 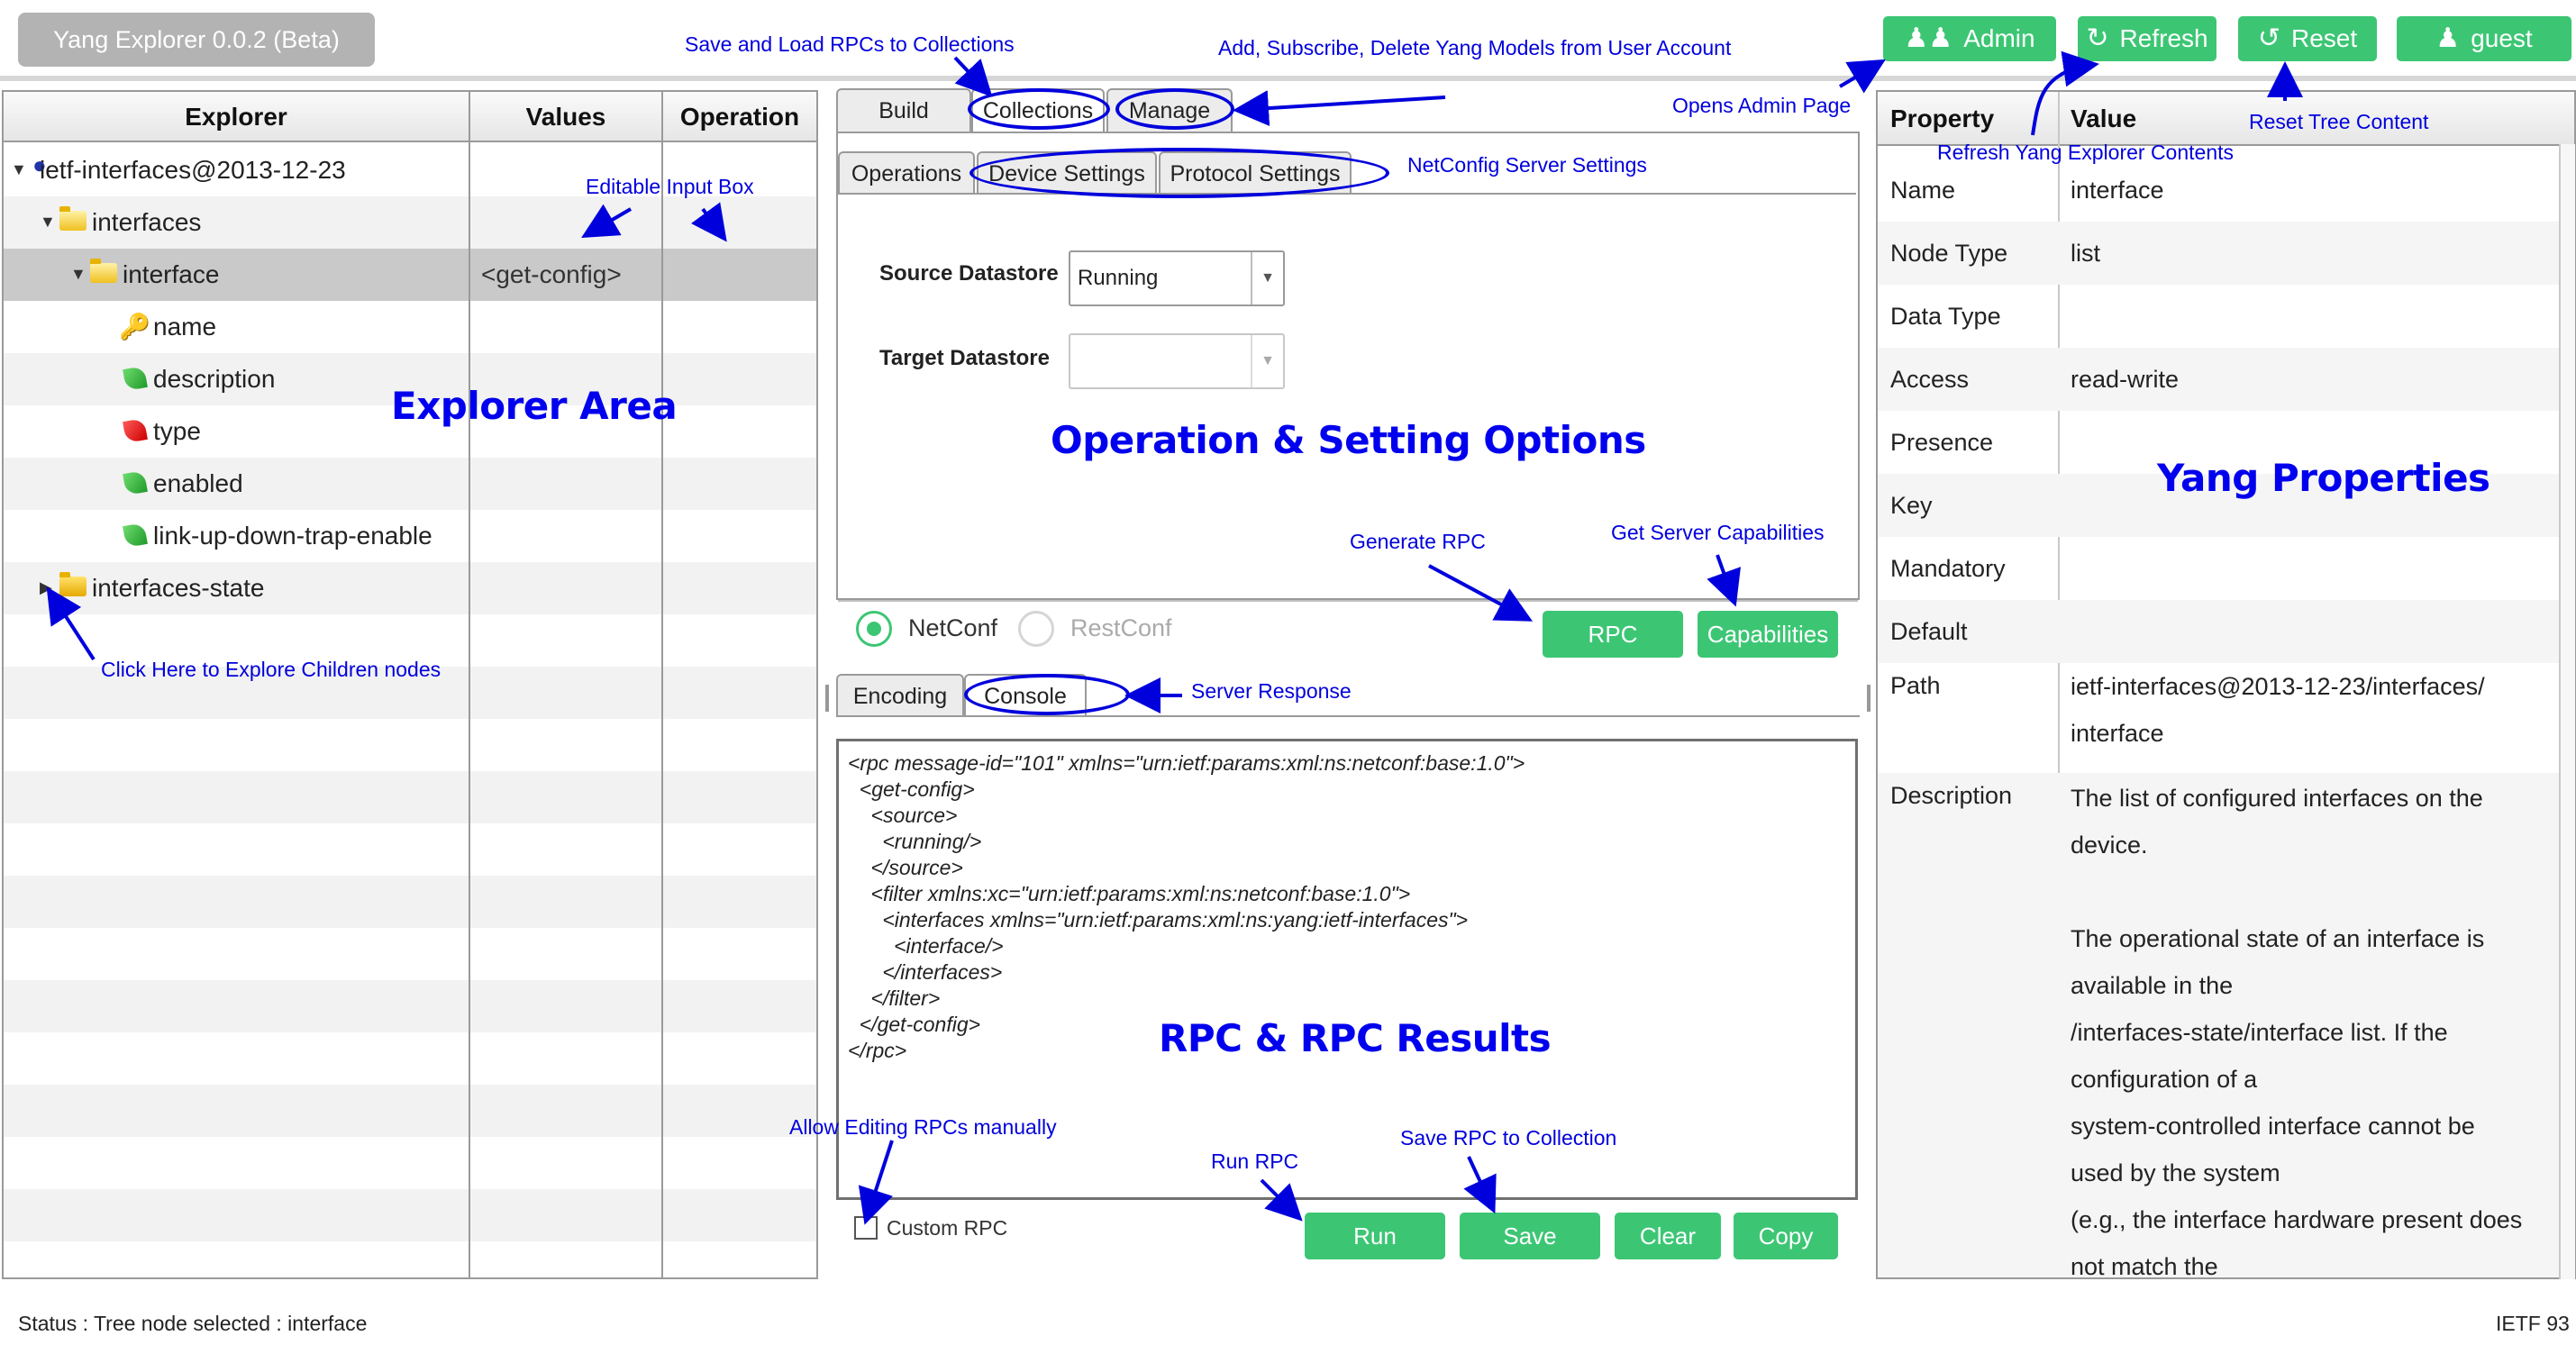 What do you see at coordinates (1969, 38) in the screenshot?
I see `admin-button: ♟♟ Admin` at bounding box center [1969, 38].